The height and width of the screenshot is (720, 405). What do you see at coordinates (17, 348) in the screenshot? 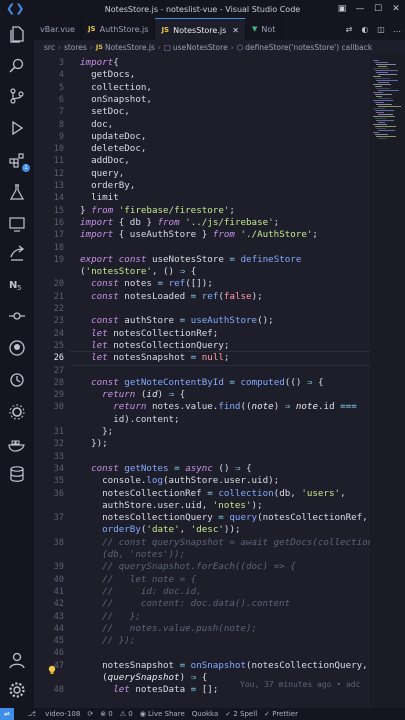
I see `github-icon` at bounding box center [17, 348].